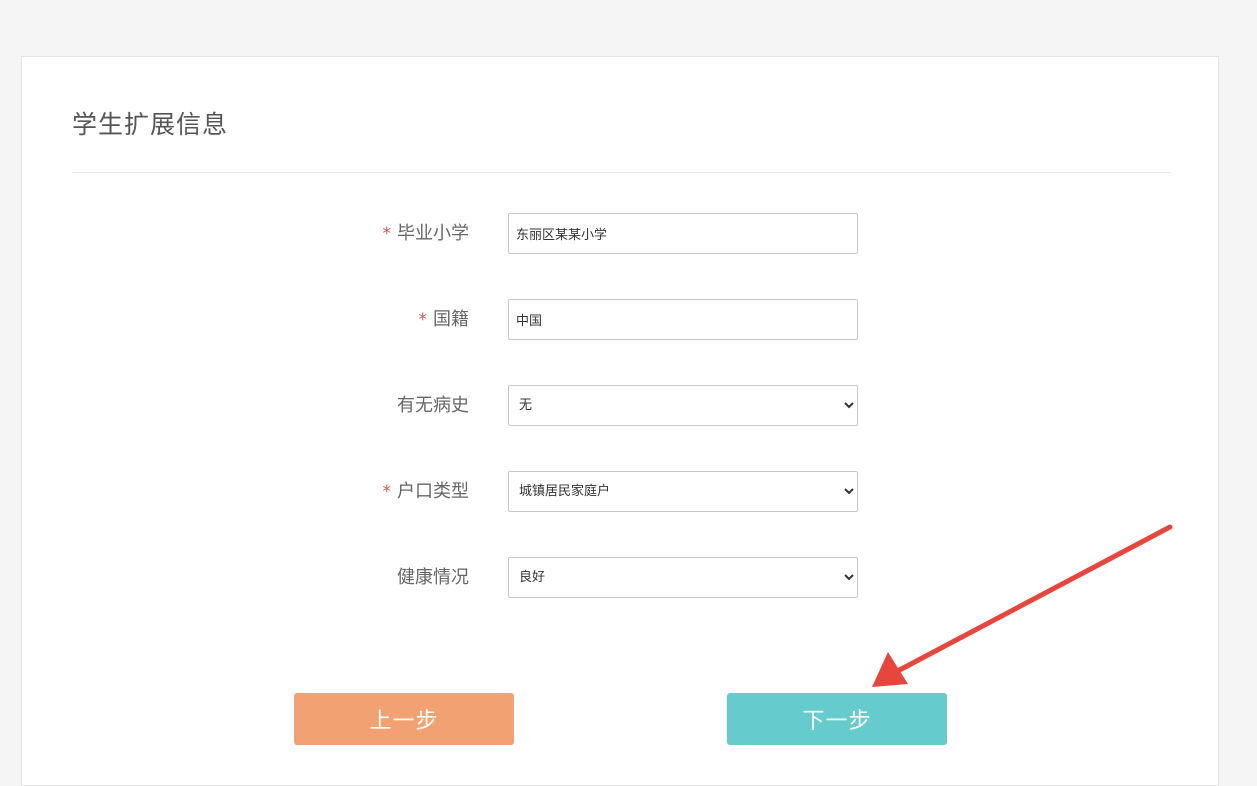 The height and width of the screenshot is (786, 1257). What do you see at coordinates (837, 719) in the screenshot?
I see `next-step-button: 下一步` at bounding box center [837, 719].